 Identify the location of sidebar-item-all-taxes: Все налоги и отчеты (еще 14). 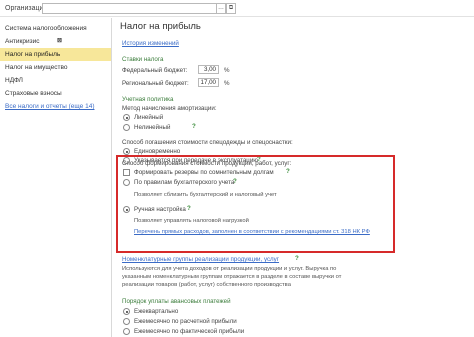
(55, 106).